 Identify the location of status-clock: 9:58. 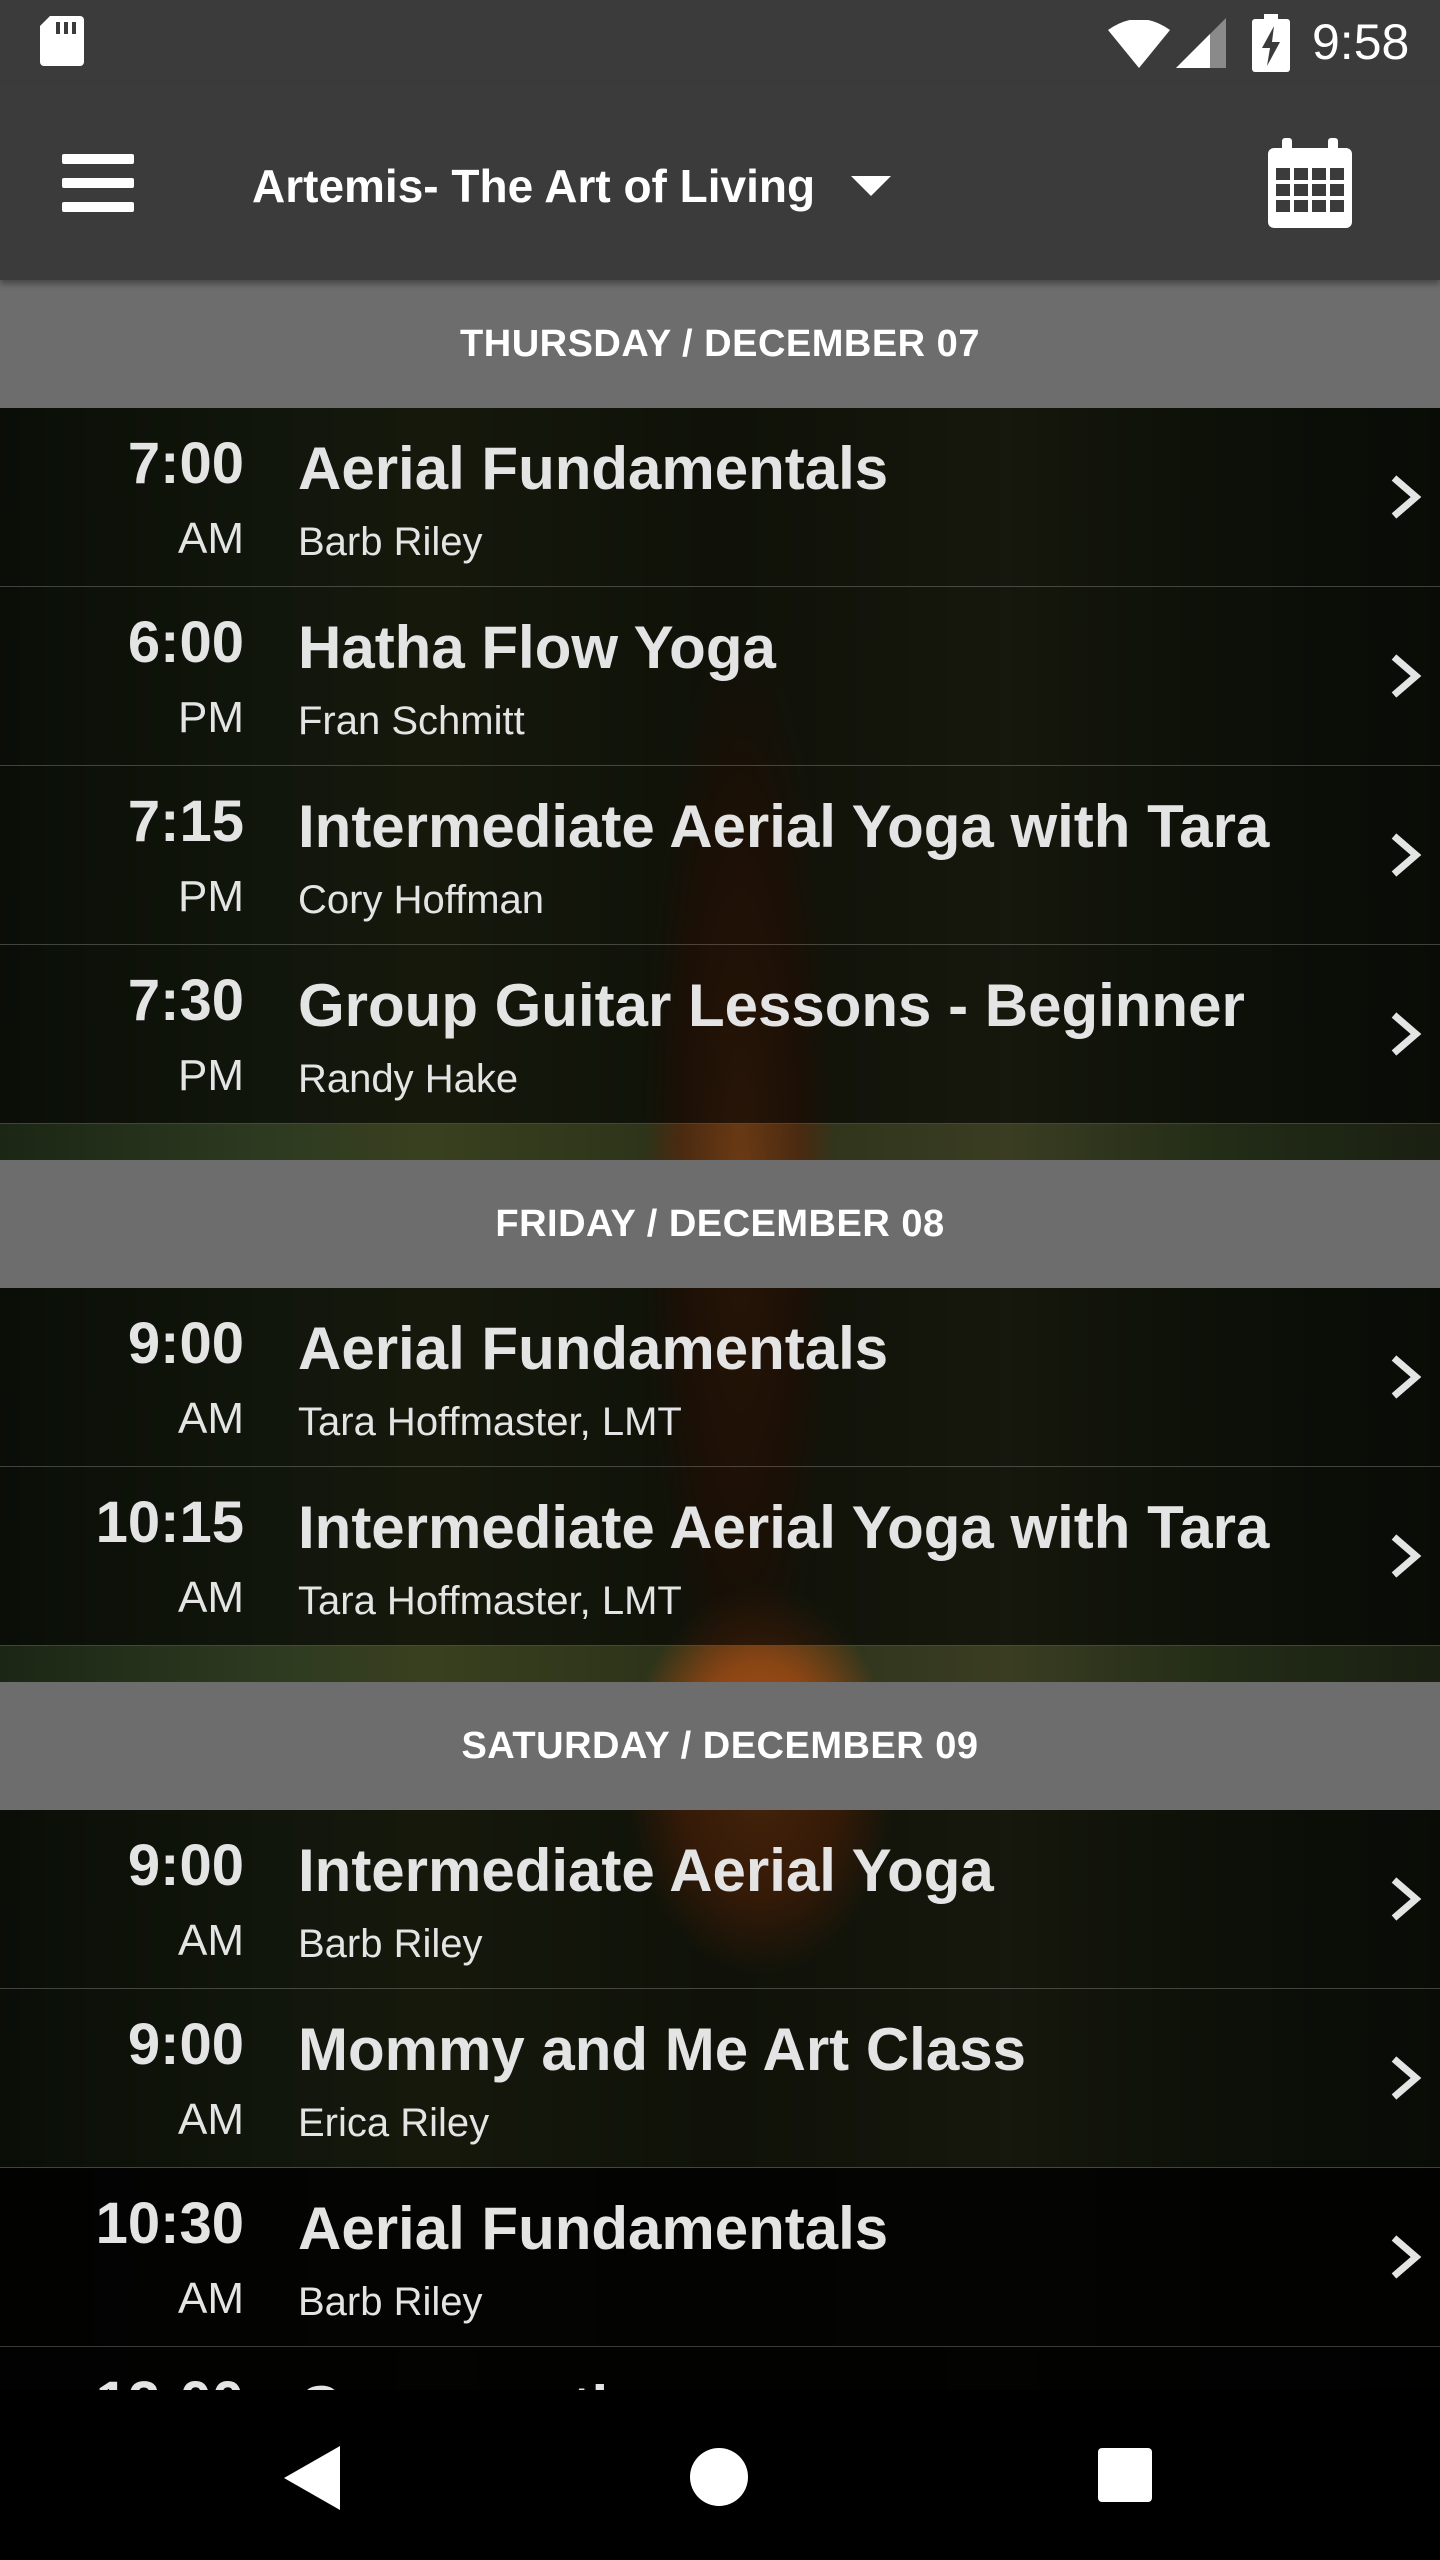
(1361, 42).